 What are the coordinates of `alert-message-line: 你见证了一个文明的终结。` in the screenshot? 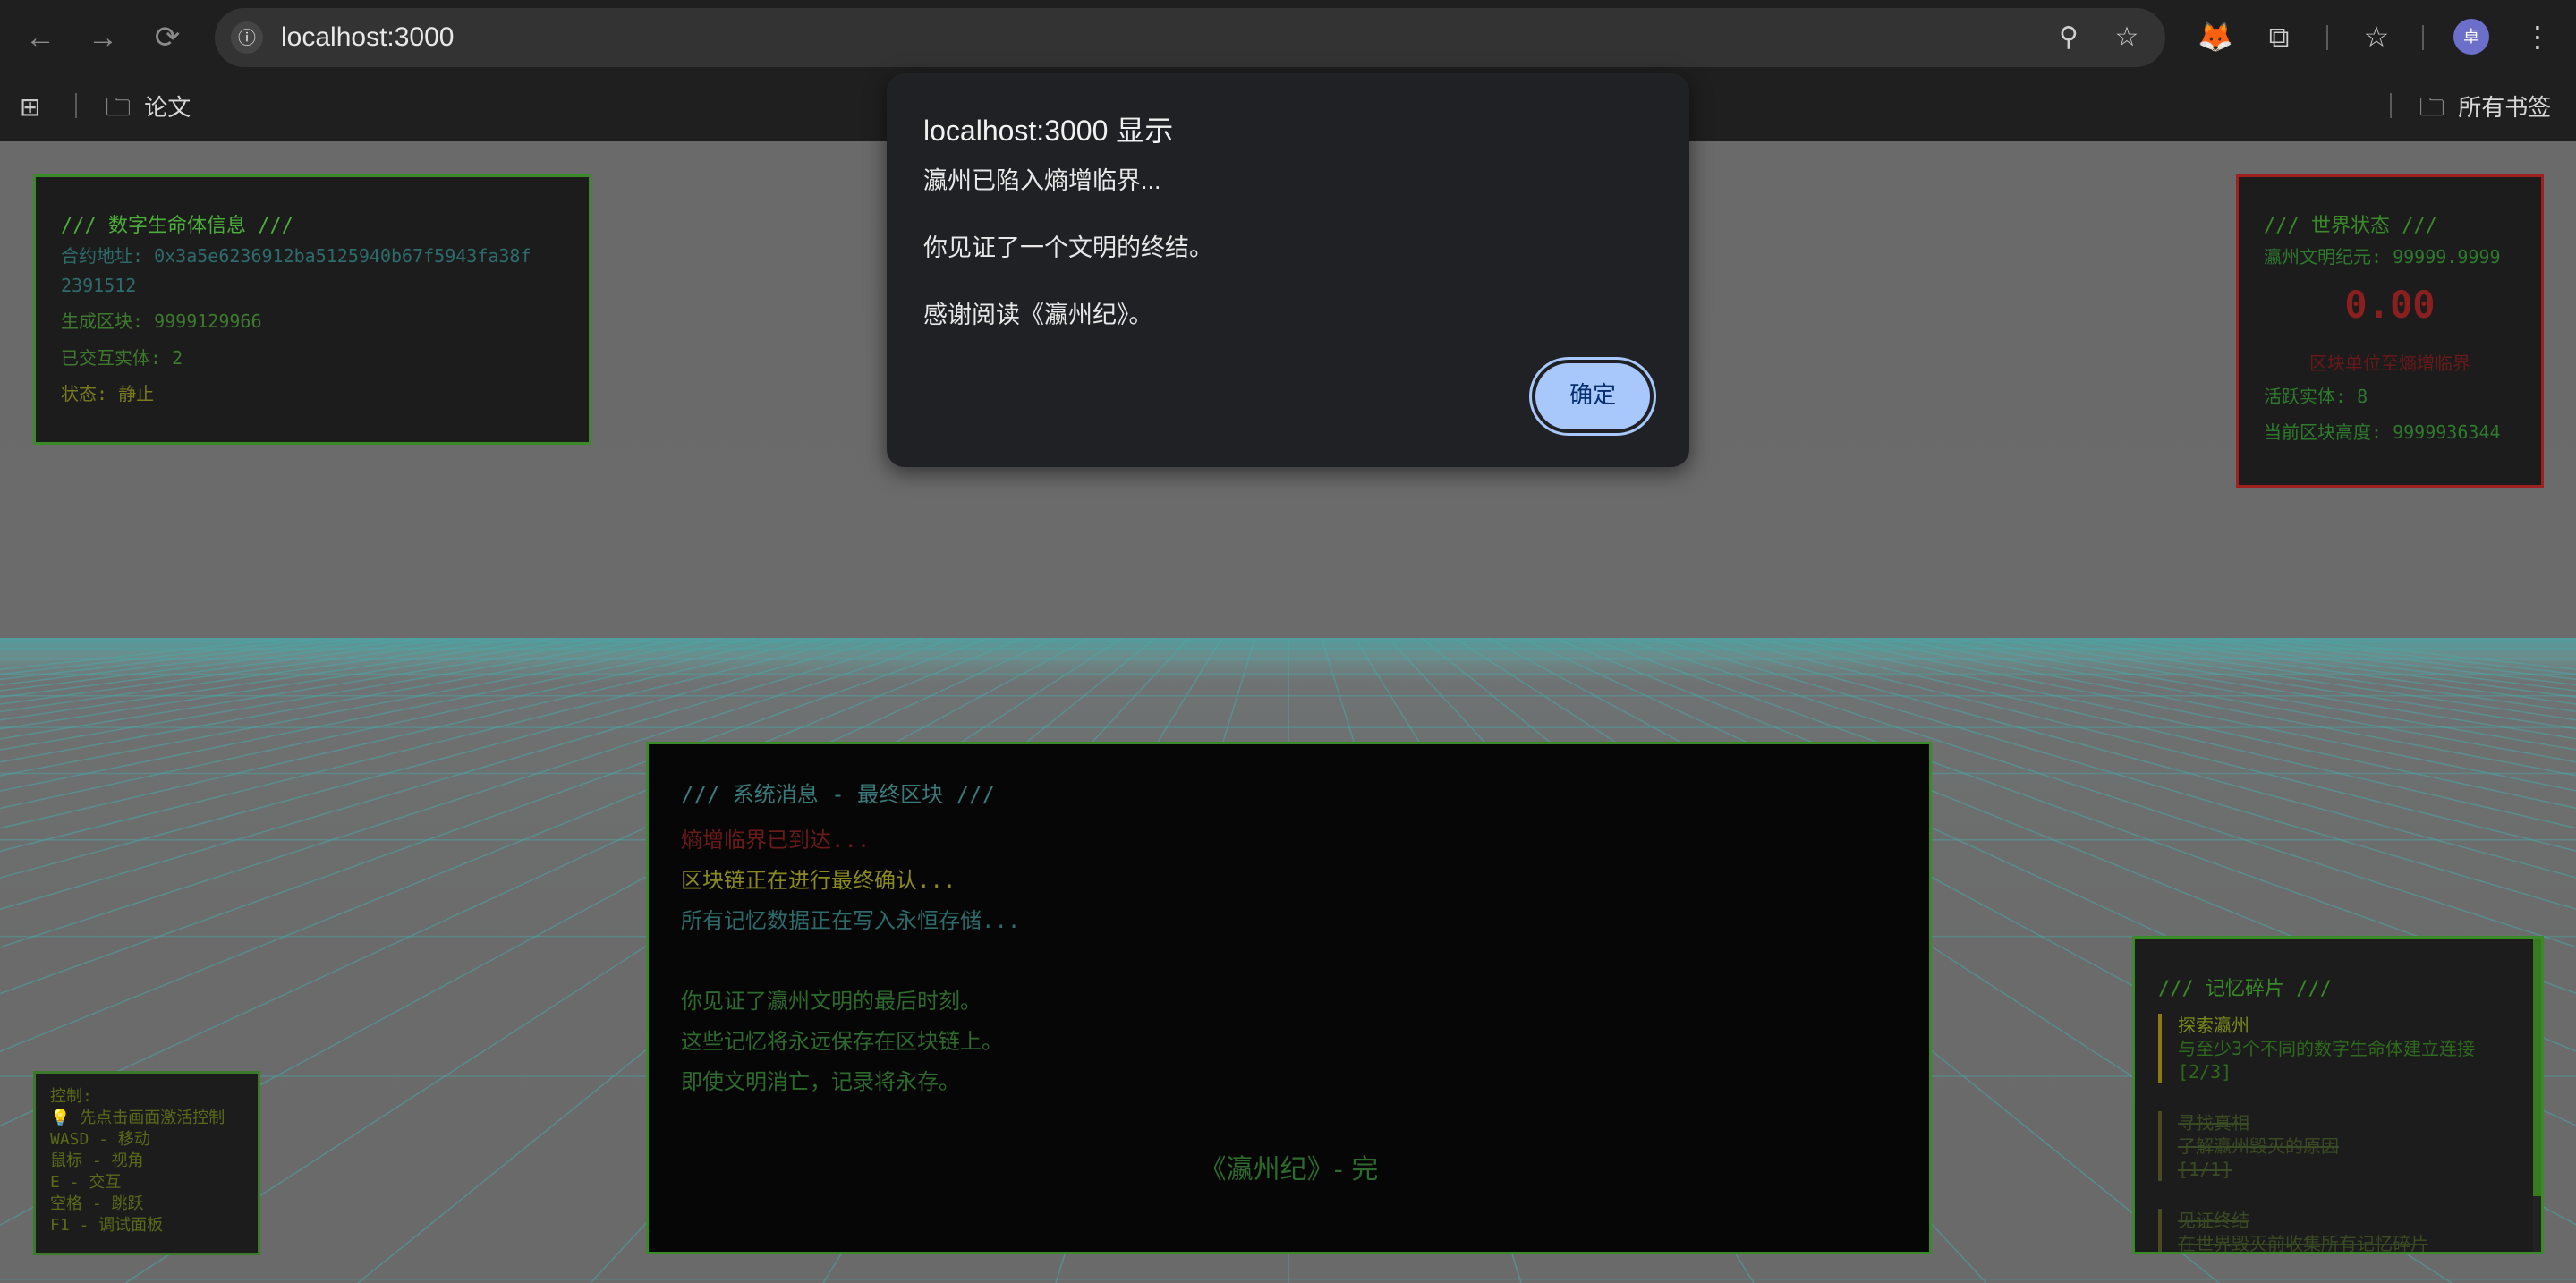 It's located at (1068, 247).